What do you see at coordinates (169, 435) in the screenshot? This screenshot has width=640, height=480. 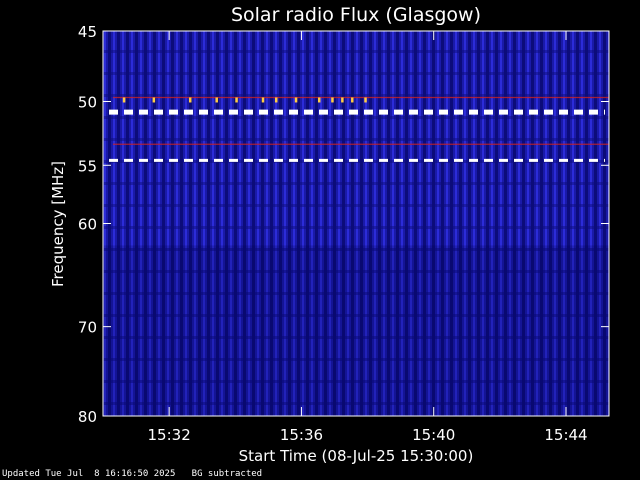 I see `x-tick-label: 15:32` at bounding box center [169, 435].